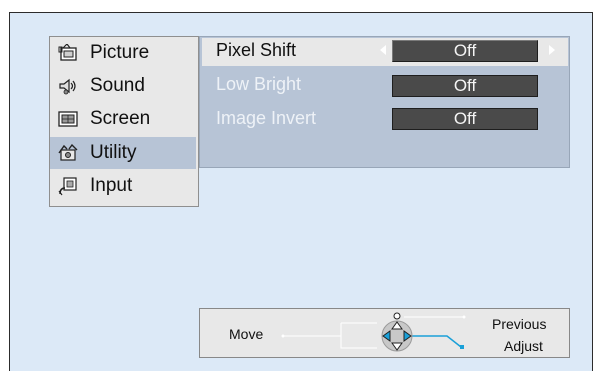 Image resolution: width=606 pixels, height=373 pixels. What do you see at coordinates (552, 50) in the screenshot?
I see `arrow-right-icon` at bounding box center [552, 50].